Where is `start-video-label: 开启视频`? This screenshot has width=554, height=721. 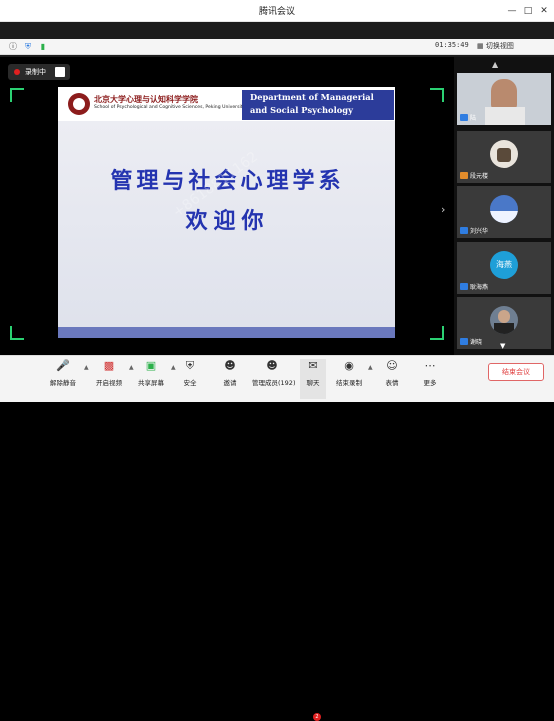
start-video-label: 开启视频 is located at coordinates (109, 383).